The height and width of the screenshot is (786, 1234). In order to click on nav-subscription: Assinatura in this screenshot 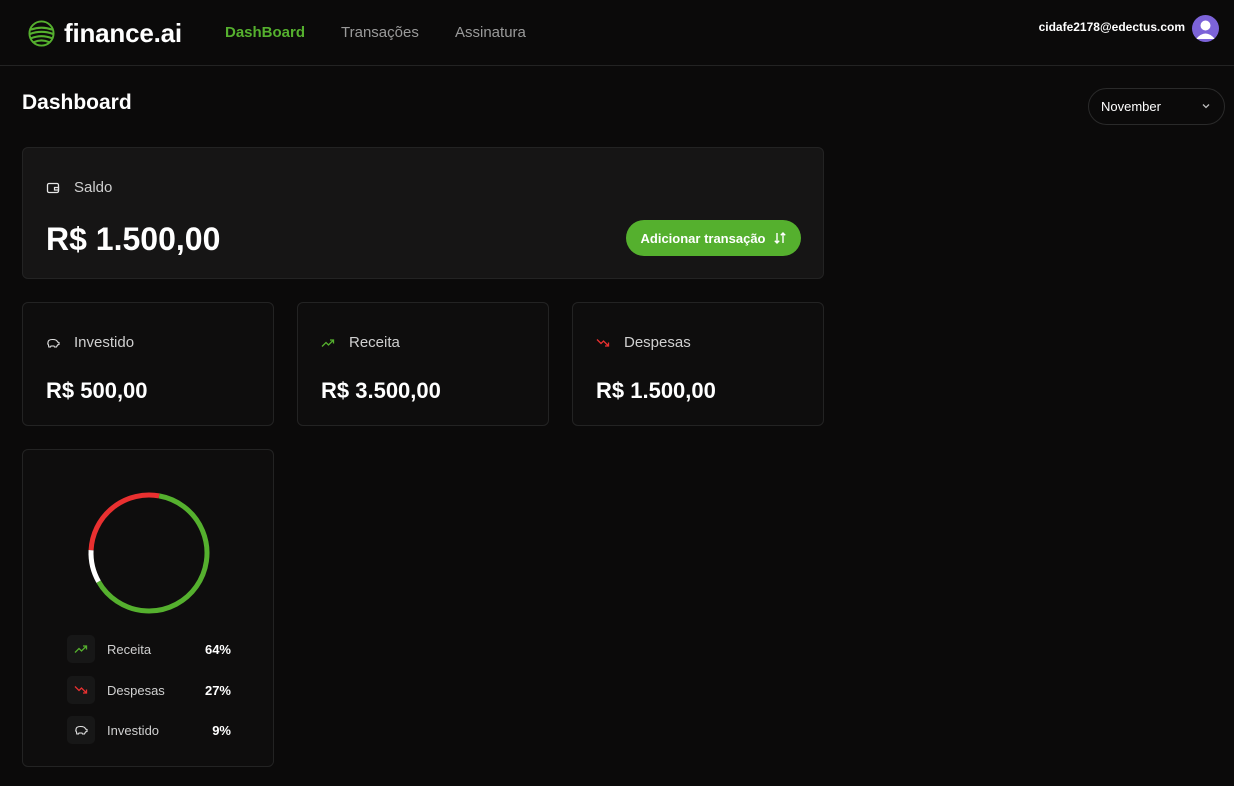, I will do `click(490, 32)`.